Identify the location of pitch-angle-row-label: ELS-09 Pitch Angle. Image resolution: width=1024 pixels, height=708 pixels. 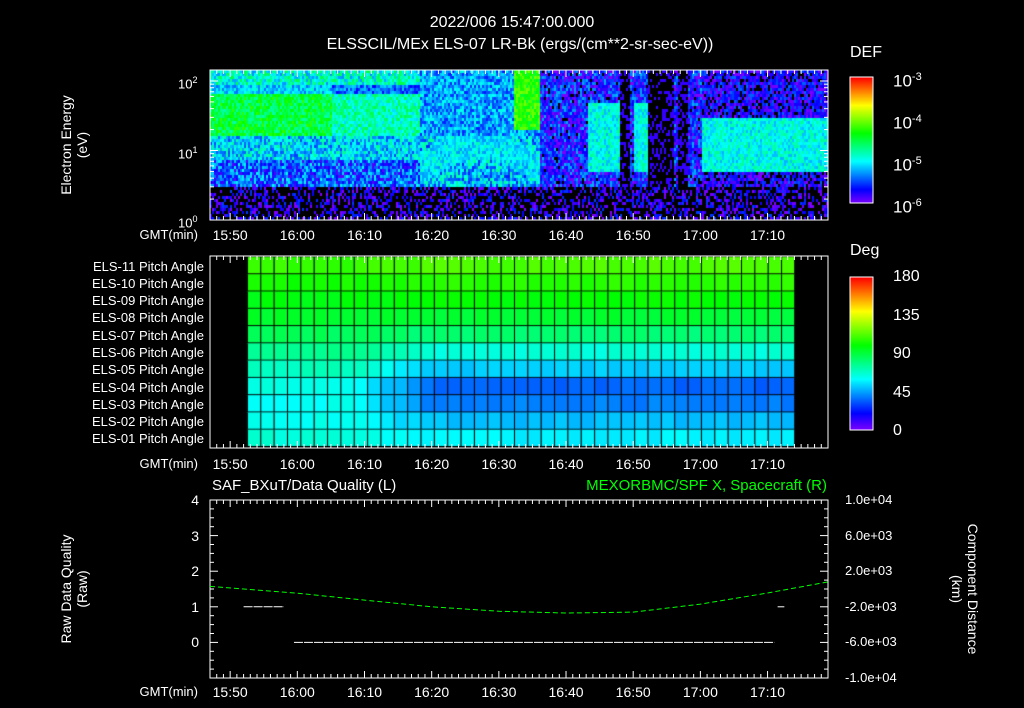
(147, 301).